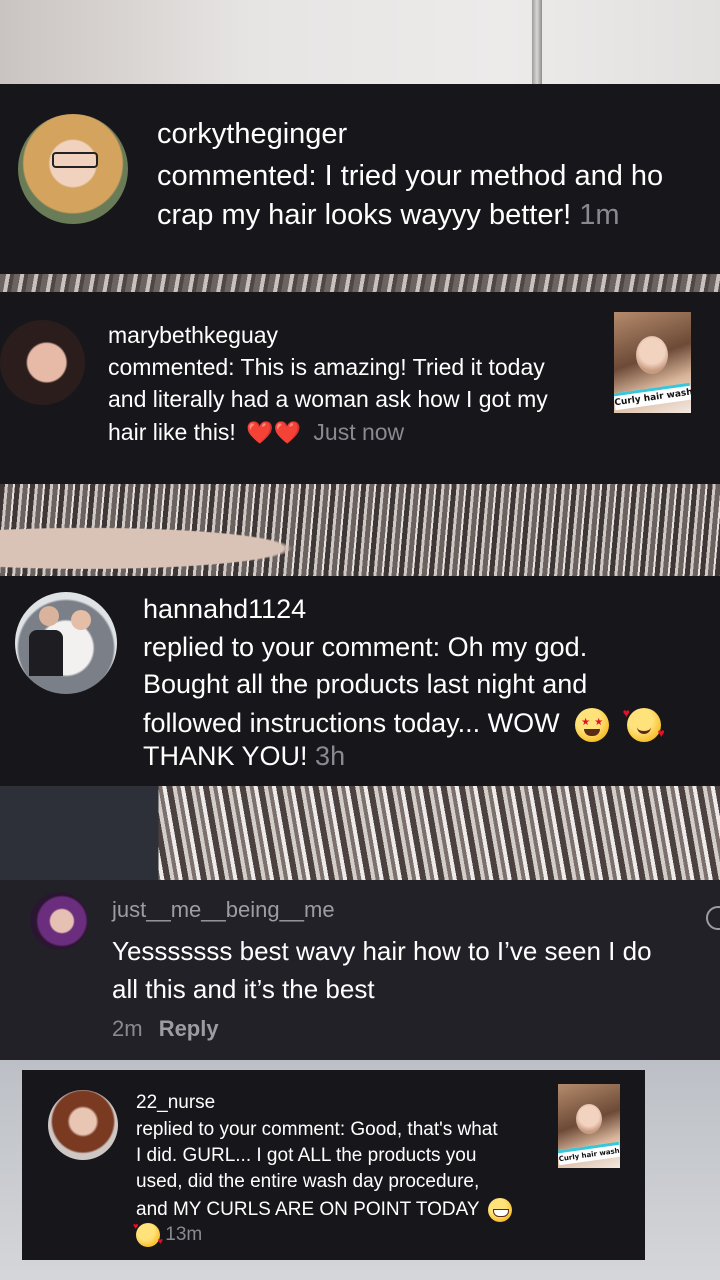 The image size is (720, 1280). Describe the element at coordinates (184, 1235) in the screenshot. I see `timestamp: 13m` at that location.